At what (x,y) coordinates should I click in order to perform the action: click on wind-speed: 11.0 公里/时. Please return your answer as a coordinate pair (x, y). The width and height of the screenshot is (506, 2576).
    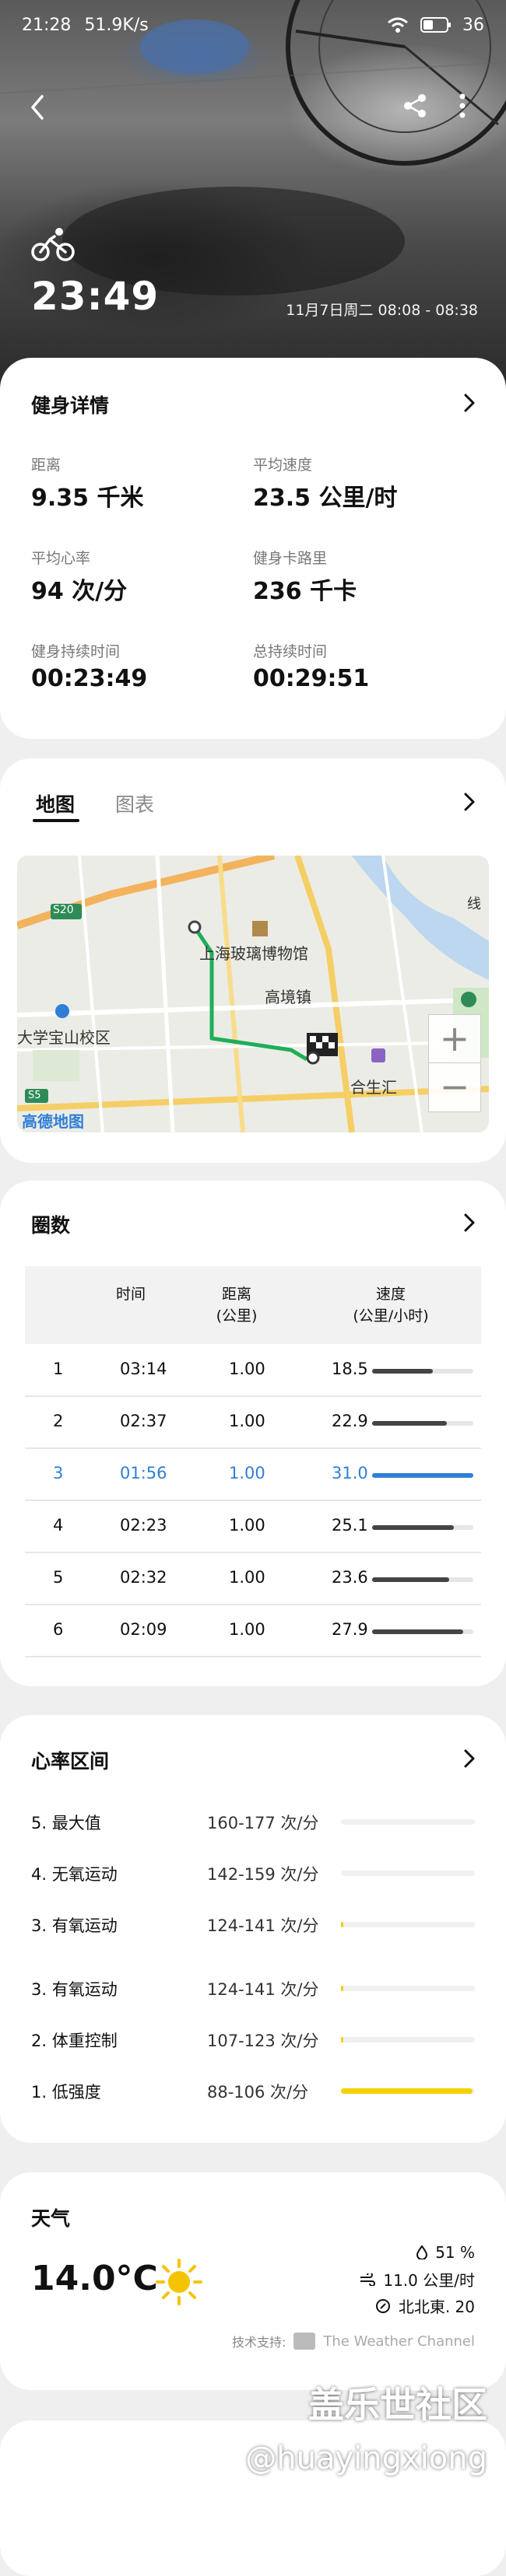
    Looking at the image, I should click on (429, 2281).